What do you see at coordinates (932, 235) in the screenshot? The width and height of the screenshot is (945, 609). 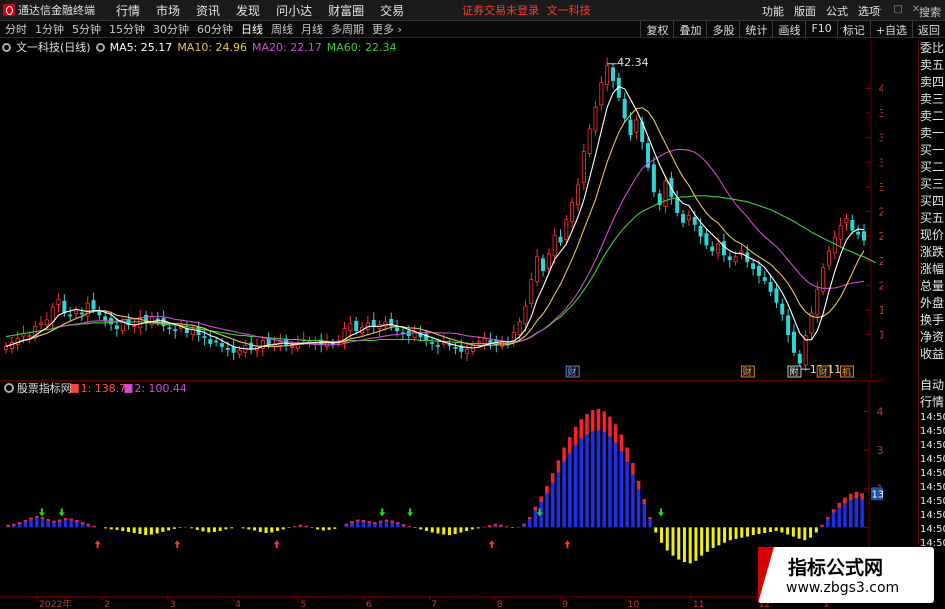 I see `quote-field-label: 现价` at bounding box center [932, 235].